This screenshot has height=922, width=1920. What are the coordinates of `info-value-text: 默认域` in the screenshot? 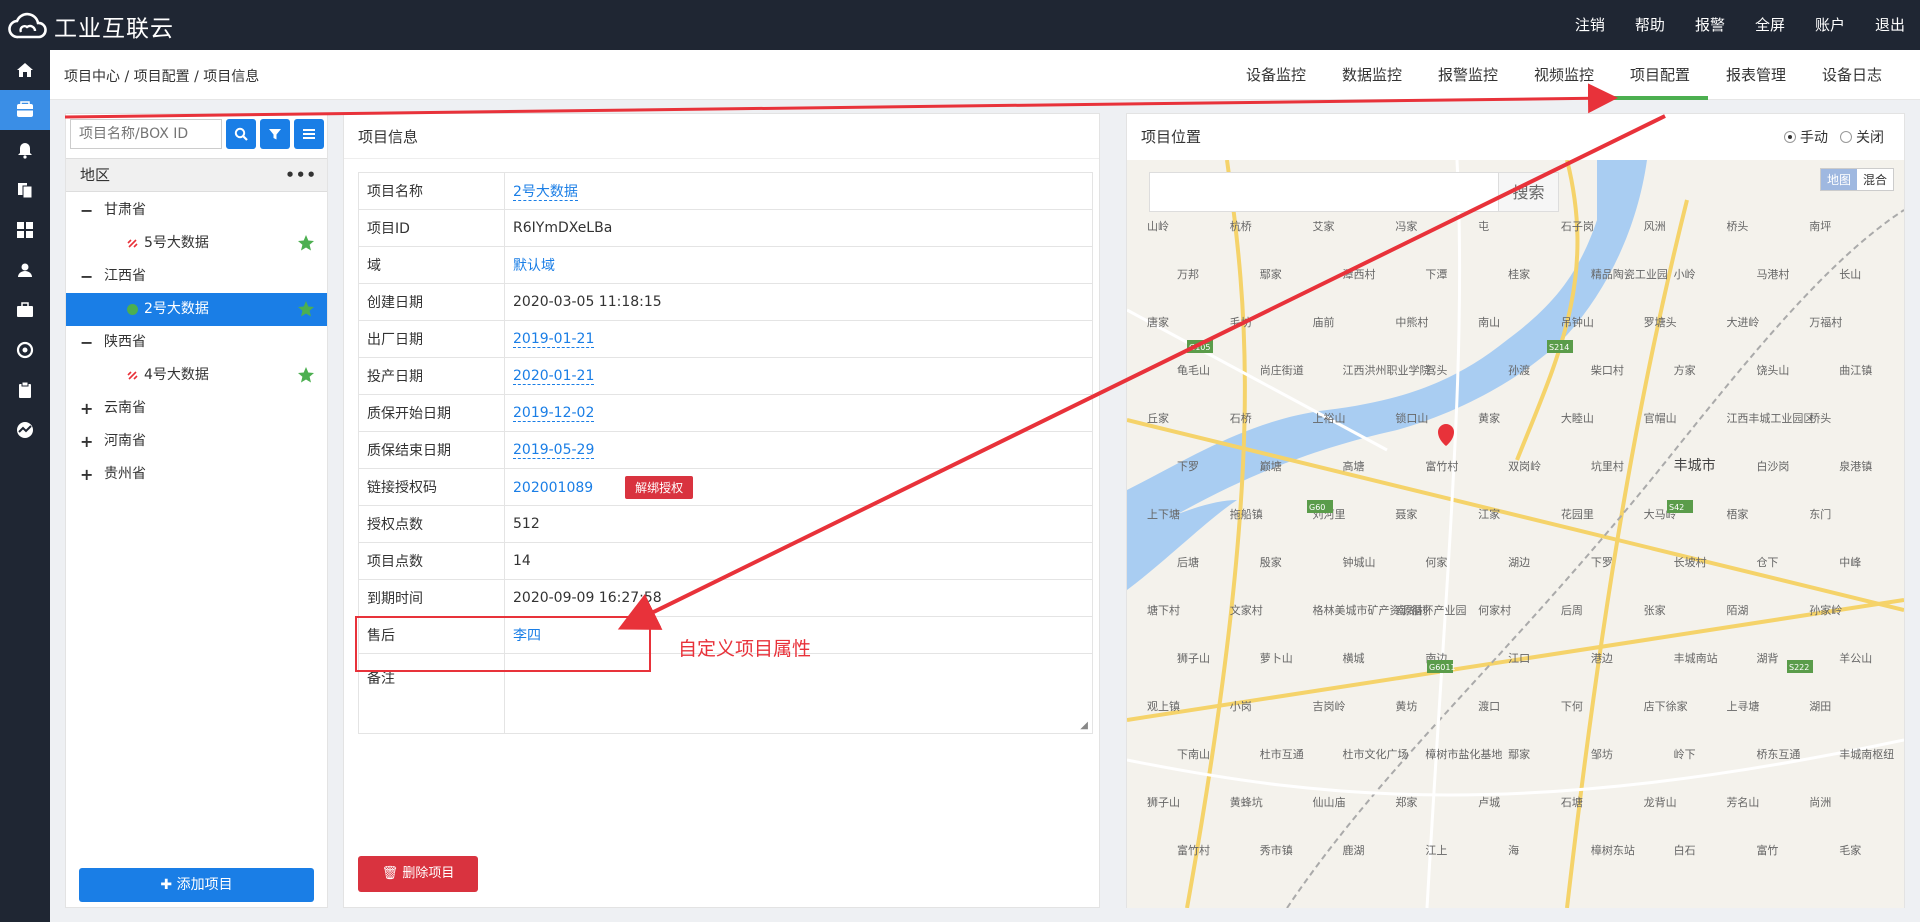 It's located at (534, 266).